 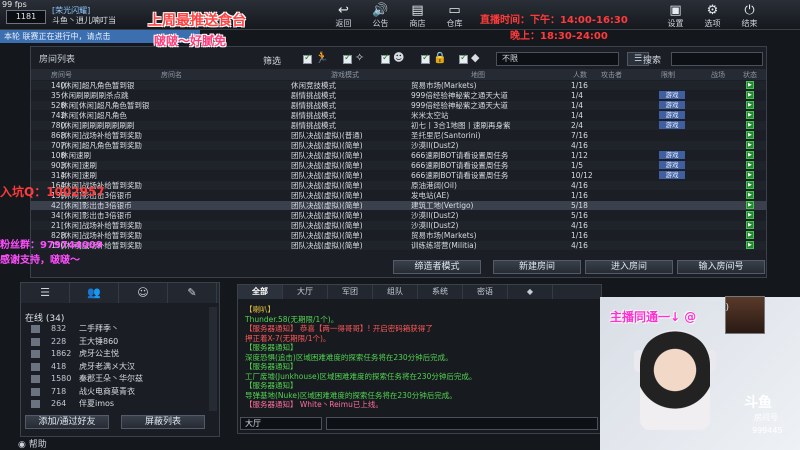 What do you see at coordinates (430, 195) in the screenshot?
I see `room-map-cell: 发电站(AE)` at bounding box center [430, 195].